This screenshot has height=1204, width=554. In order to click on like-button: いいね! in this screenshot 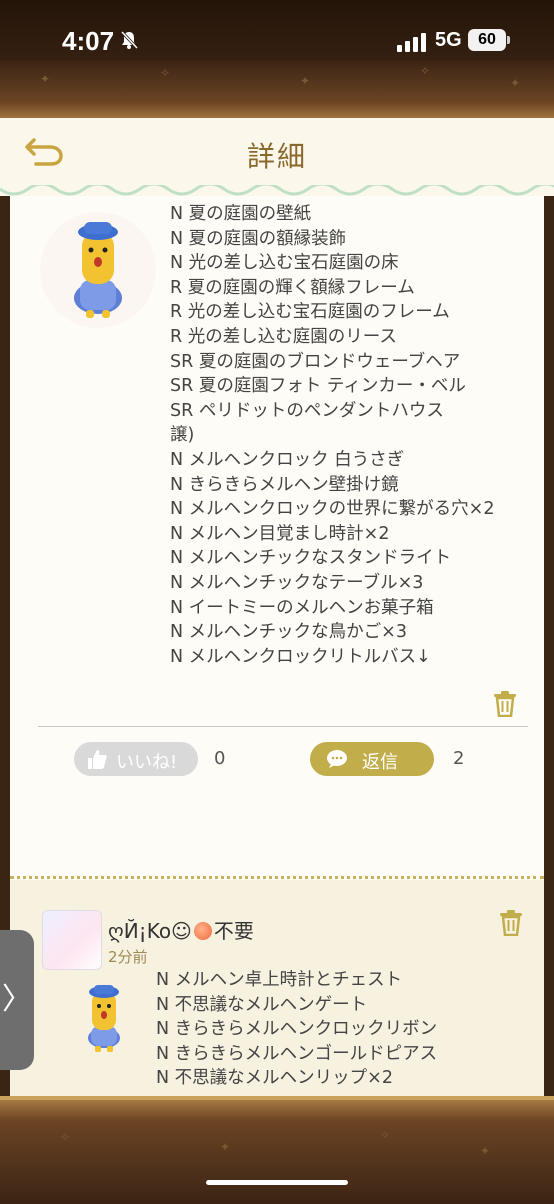, I will do `click(136, 759)`.